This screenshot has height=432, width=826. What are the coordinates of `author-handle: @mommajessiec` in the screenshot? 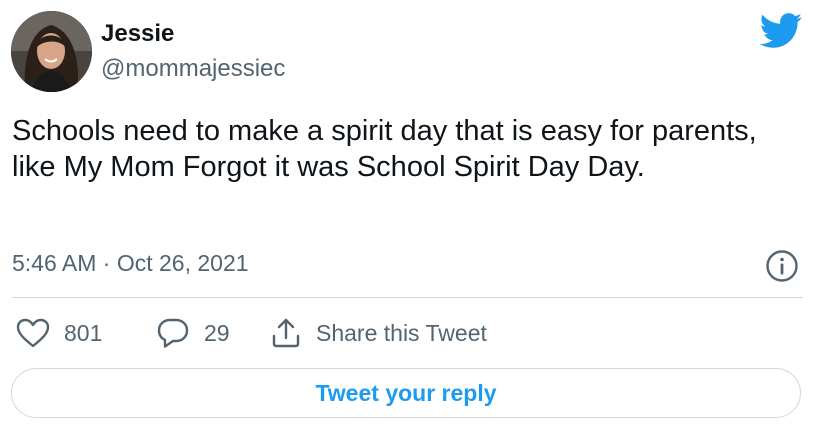 It's located at (193, 69).